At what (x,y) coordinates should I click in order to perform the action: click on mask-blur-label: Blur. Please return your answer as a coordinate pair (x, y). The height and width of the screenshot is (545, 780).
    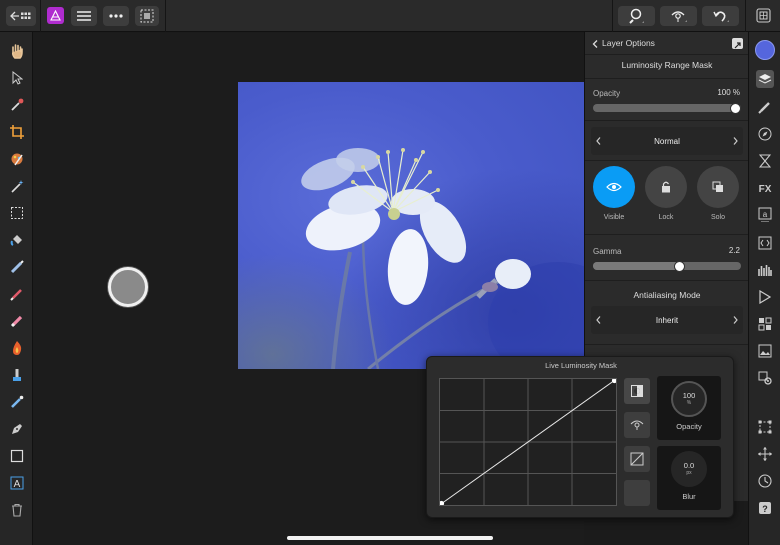
    Looking at the image, I should click on (689, 496).